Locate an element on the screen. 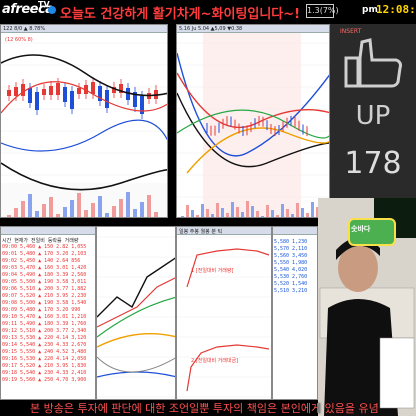  table-row: 09:04 5,490 ▲ 180 3.39 2,560 is located at coordinates (44, 275).